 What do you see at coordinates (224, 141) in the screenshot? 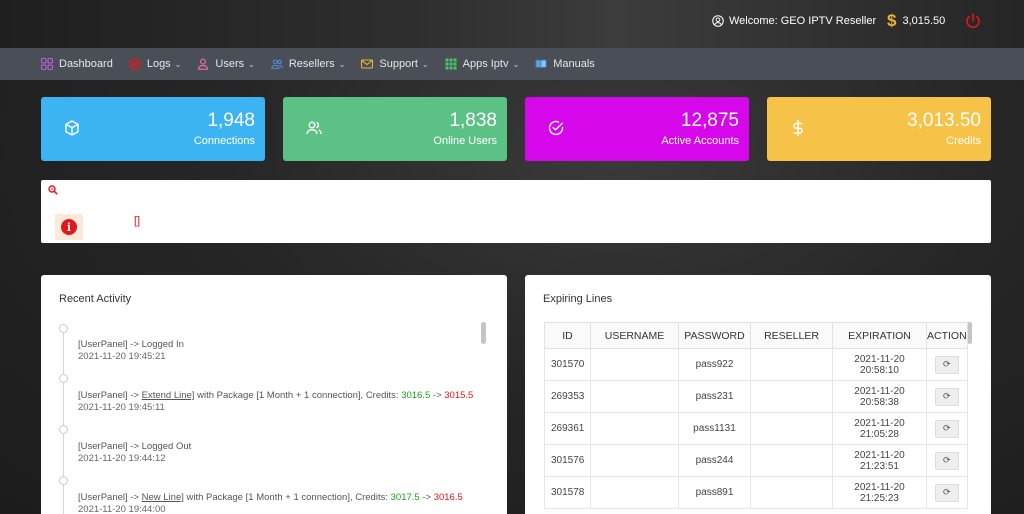
I see `stat-label: Connections` at bounding box center [224, 141].